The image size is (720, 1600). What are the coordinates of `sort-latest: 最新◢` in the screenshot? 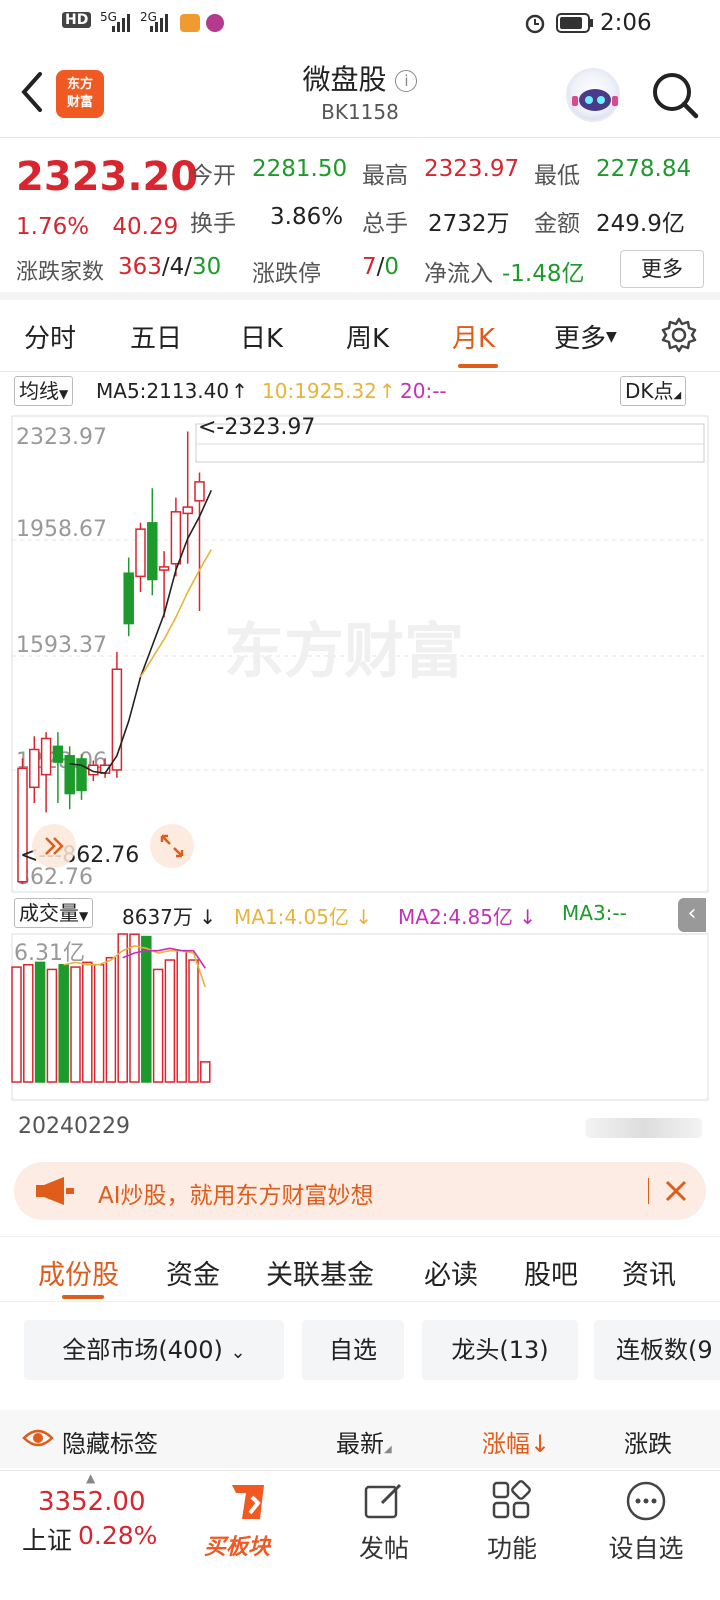 It's located at (364, 1441).